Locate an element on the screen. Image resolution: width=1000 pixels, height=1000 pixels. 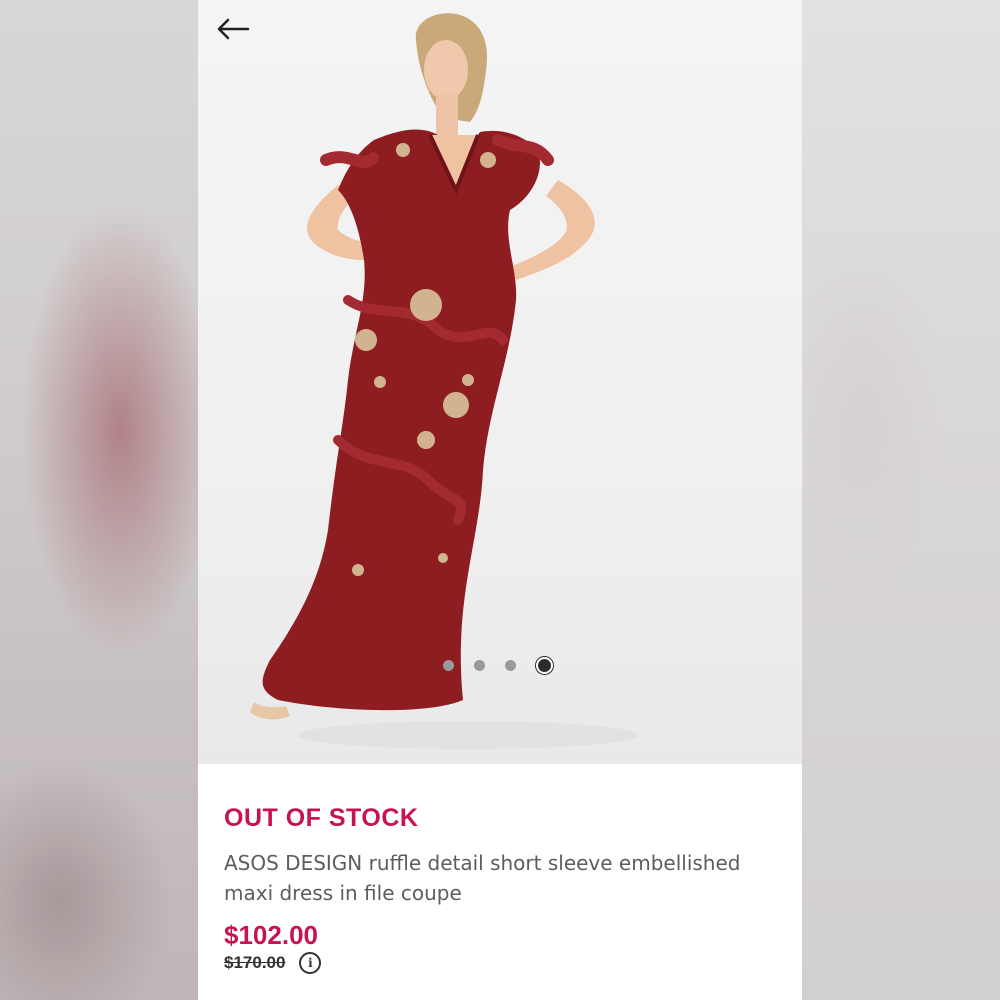
back-button is located at coordinates (236, 35).